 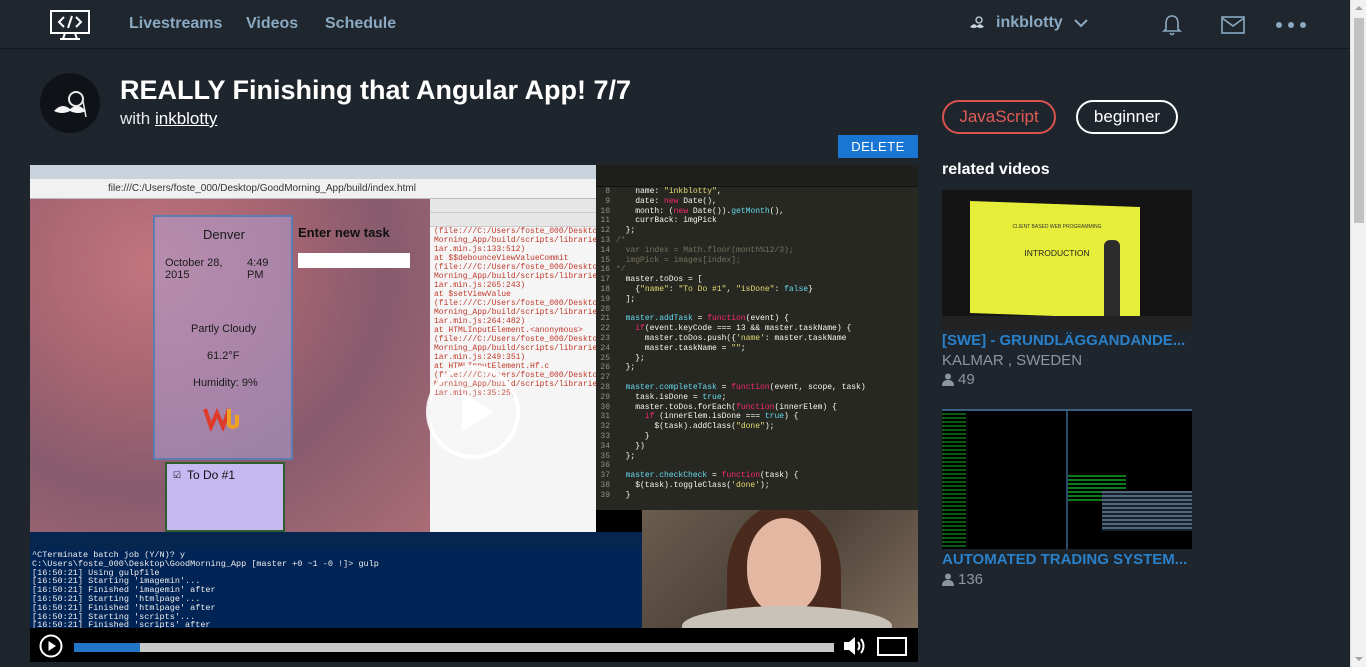 What do you see at coordinates (224, 234) in the screenshot?
I see `weather-city: Denver` at bounding box center [224, 234].